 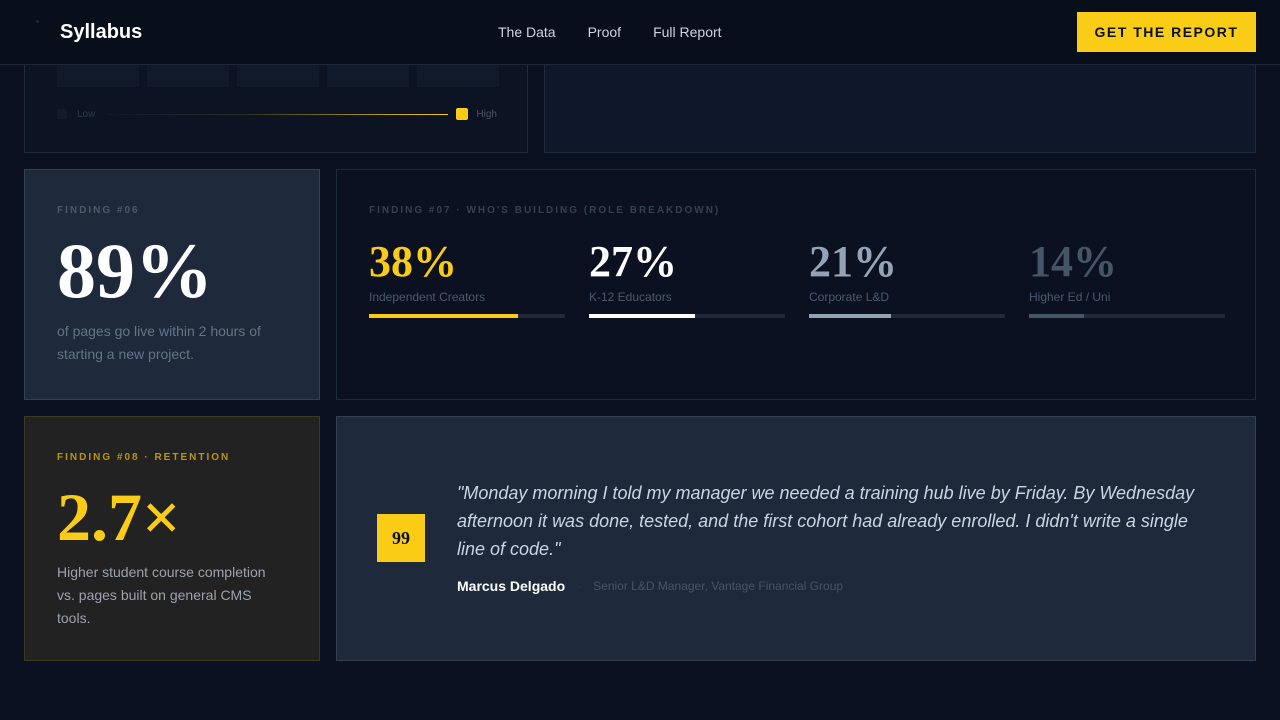 What do you see at coordinates (853, 261) in the screenshot?
I see `role-stat-value: 21%` at bounding box center [853, 261].